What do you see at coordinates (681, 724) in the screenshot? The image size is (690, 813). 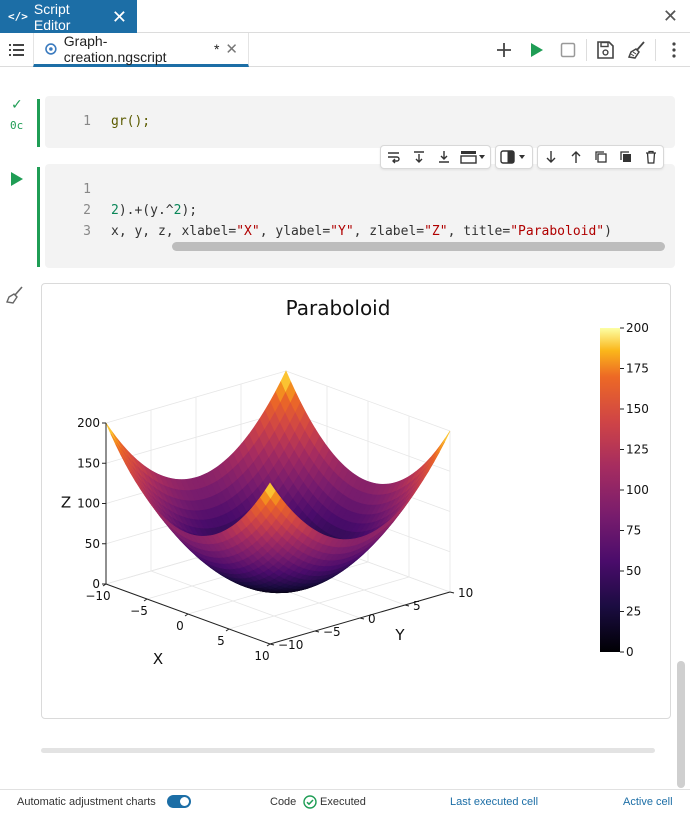 I see `vertical-scrollbar` at bounding box center [681, 724].